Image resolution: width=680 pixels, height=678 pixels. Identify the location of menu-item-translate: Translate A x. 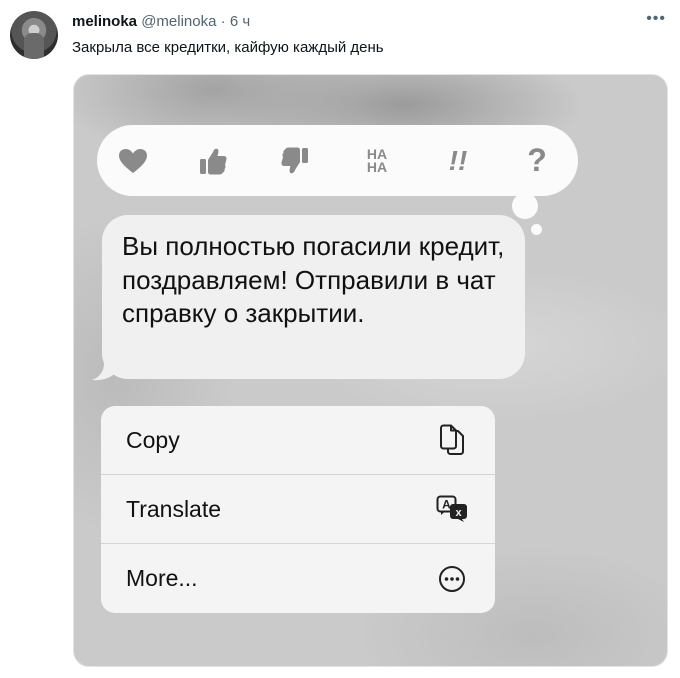
(298, 509).